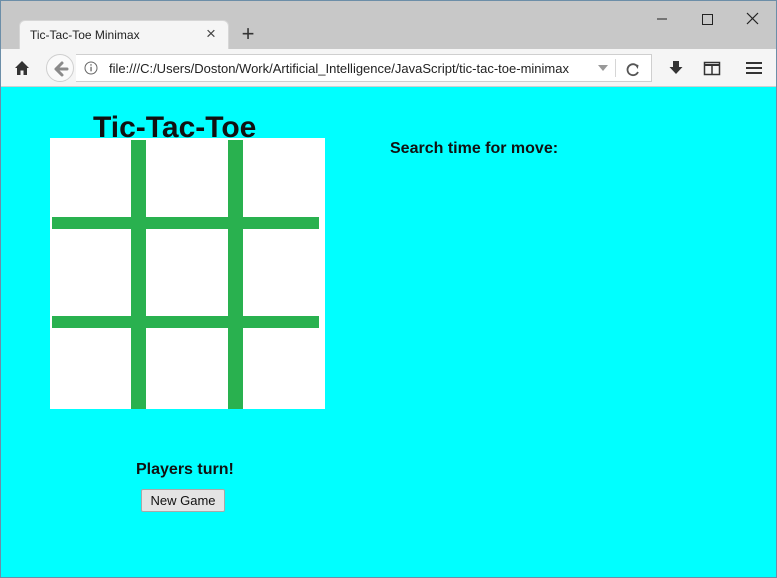 The width and height of the screenshot is (777, 578). I want to click on browser-tab: Tic-Tac-Toe Minimax ×, so click(124, 34).